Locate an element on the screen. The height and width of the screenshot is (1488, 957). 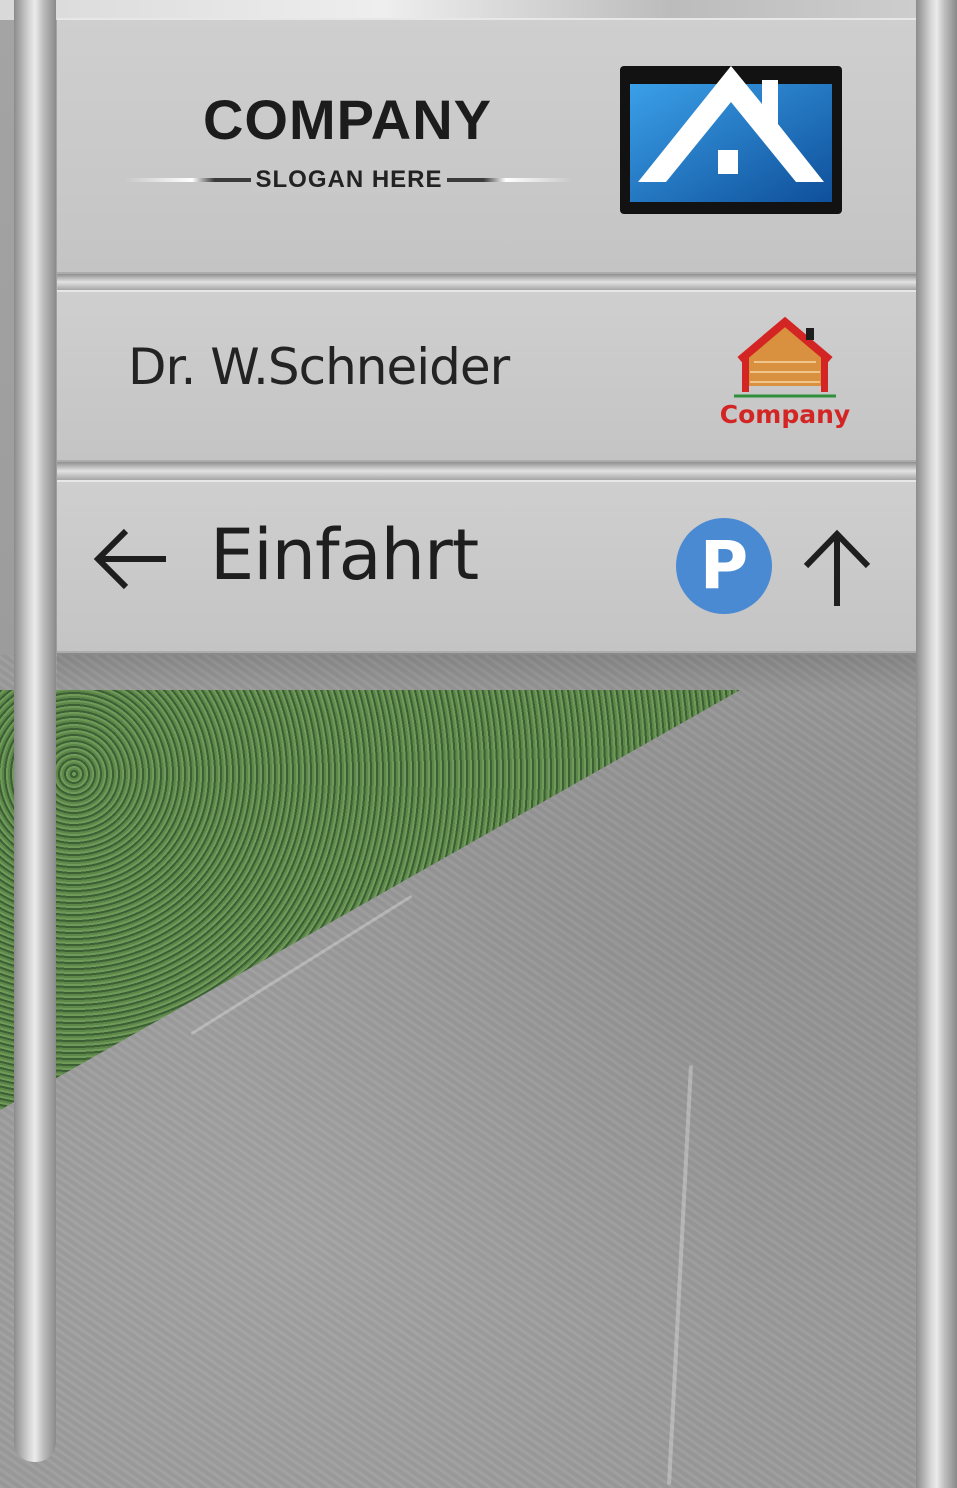
slogan: SLOGAN HERE is located at coordinates (349, 180).